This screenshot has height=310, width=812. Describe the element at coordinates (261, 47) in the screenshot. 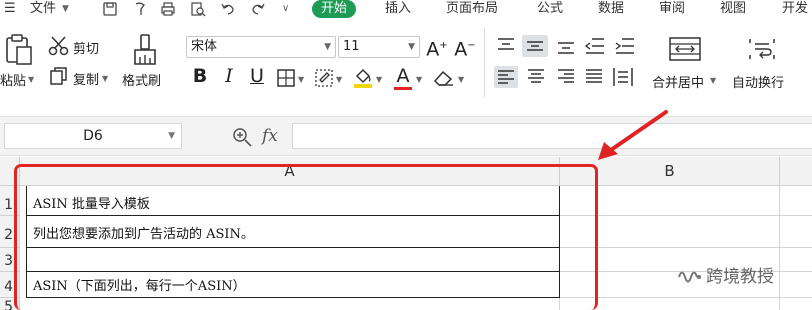

I see `font-name-select: 宋体 ▼` at that location.